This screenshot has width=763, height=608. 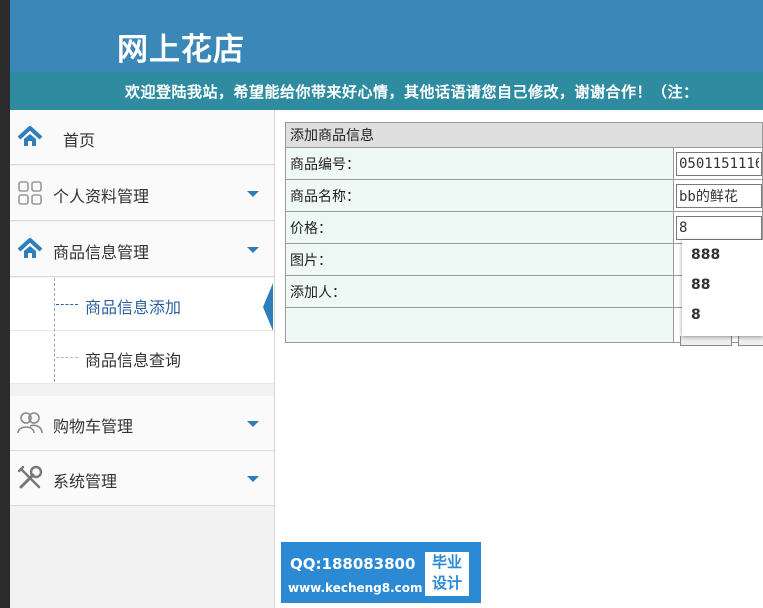 I want to click on field-label: 商品名称：, so click(x=479, y=195).